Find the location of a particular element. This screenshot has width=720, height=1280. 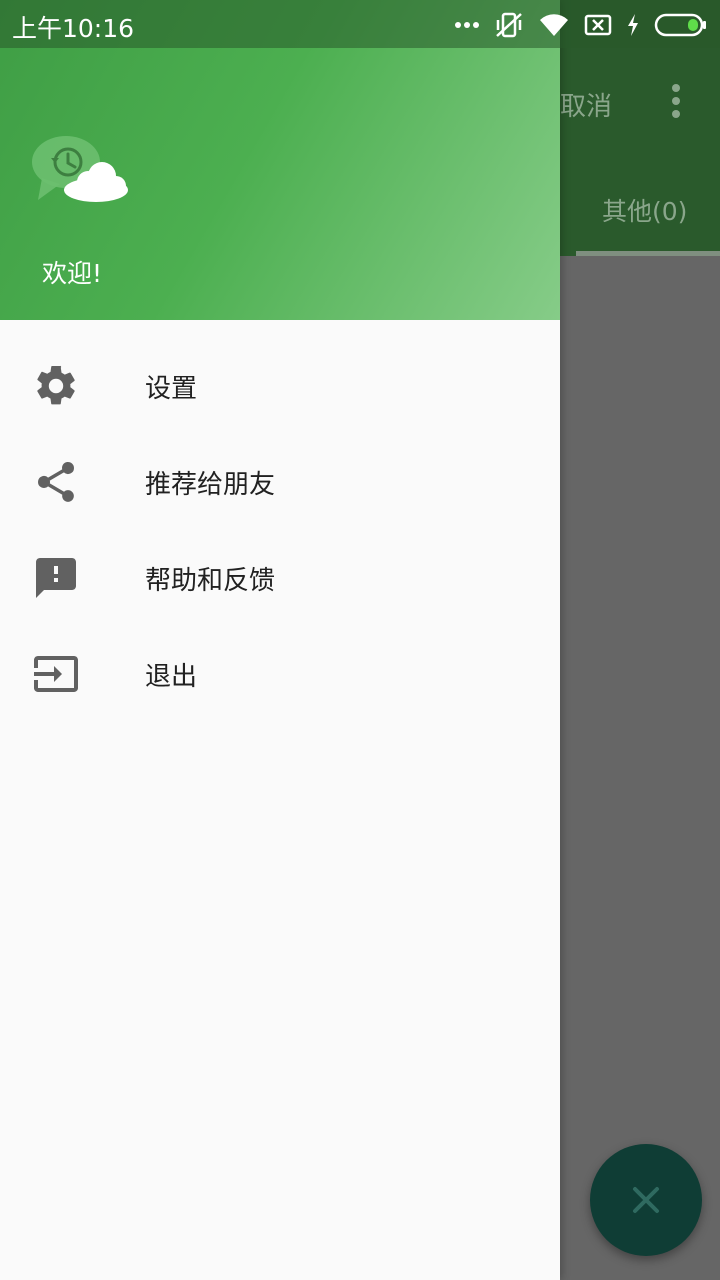

tab-other: 其他(0) is located at coordinates (644, 210).